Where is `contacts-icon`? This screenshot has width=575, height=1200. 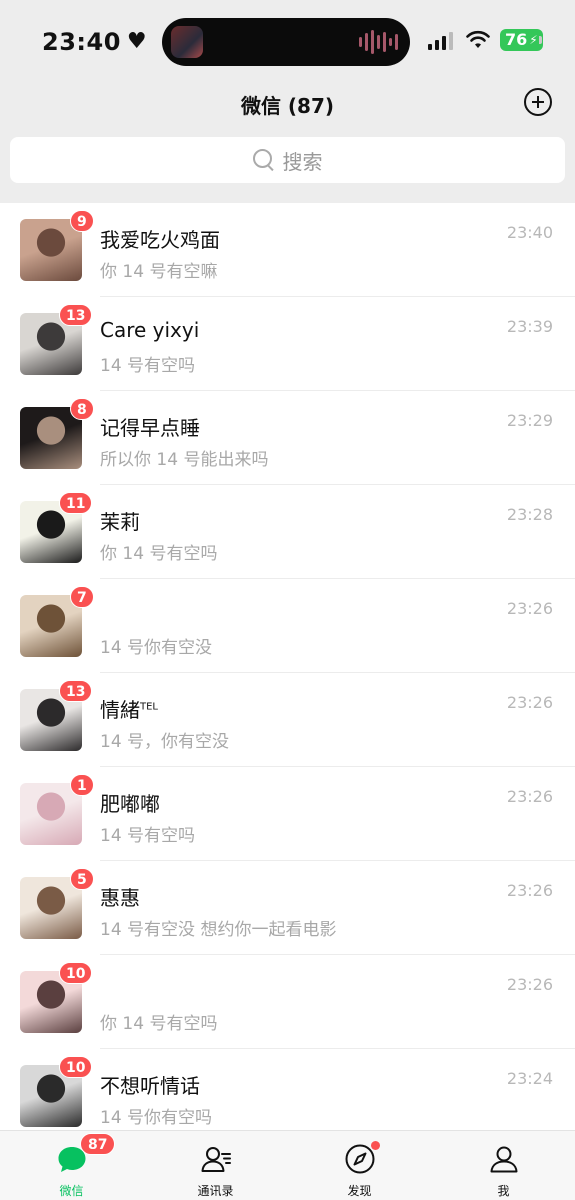
contacts-icon is located at coordinates (216, 1159).